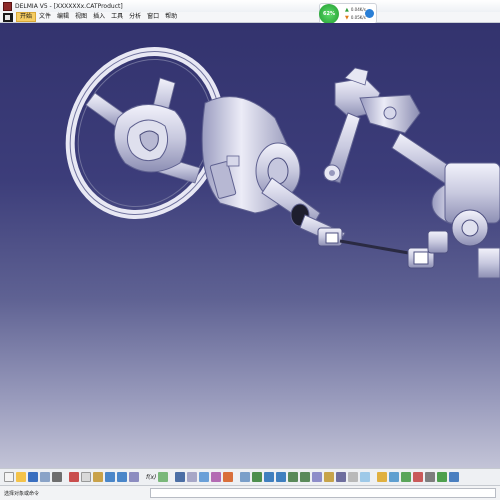  What do you see at coordinates (74, 477) in the screenshot?
I see `cut-icon` at bounding box center [74, 477].